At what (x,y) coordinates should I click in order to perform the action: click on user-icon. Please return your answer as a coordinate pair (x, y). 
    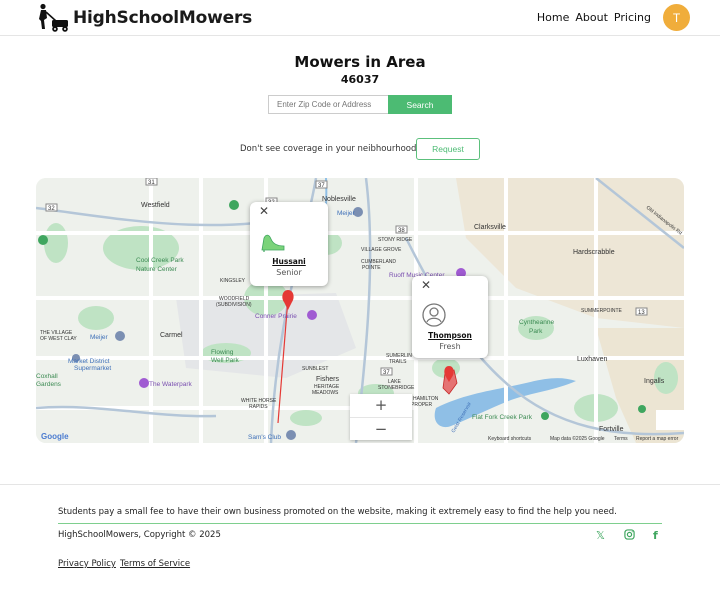
    Looking at the image, I should click on (434, 315).